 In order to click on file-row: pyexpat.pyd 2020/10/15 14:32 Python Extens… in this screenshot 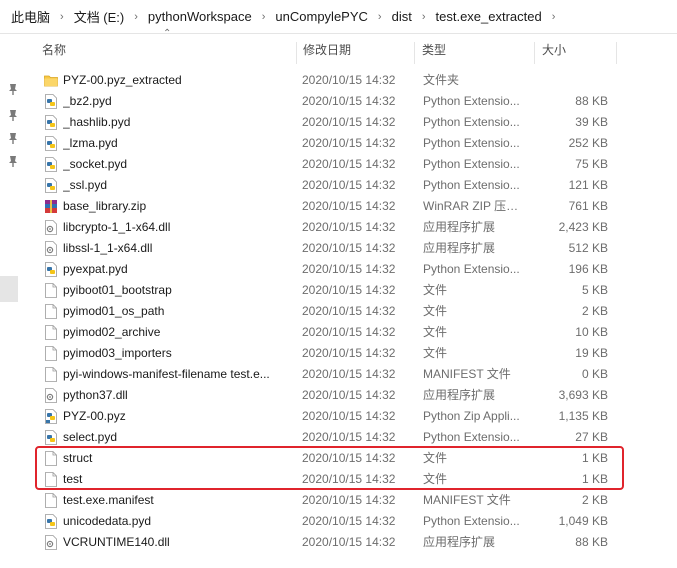, I will do `click(330, 269)`.